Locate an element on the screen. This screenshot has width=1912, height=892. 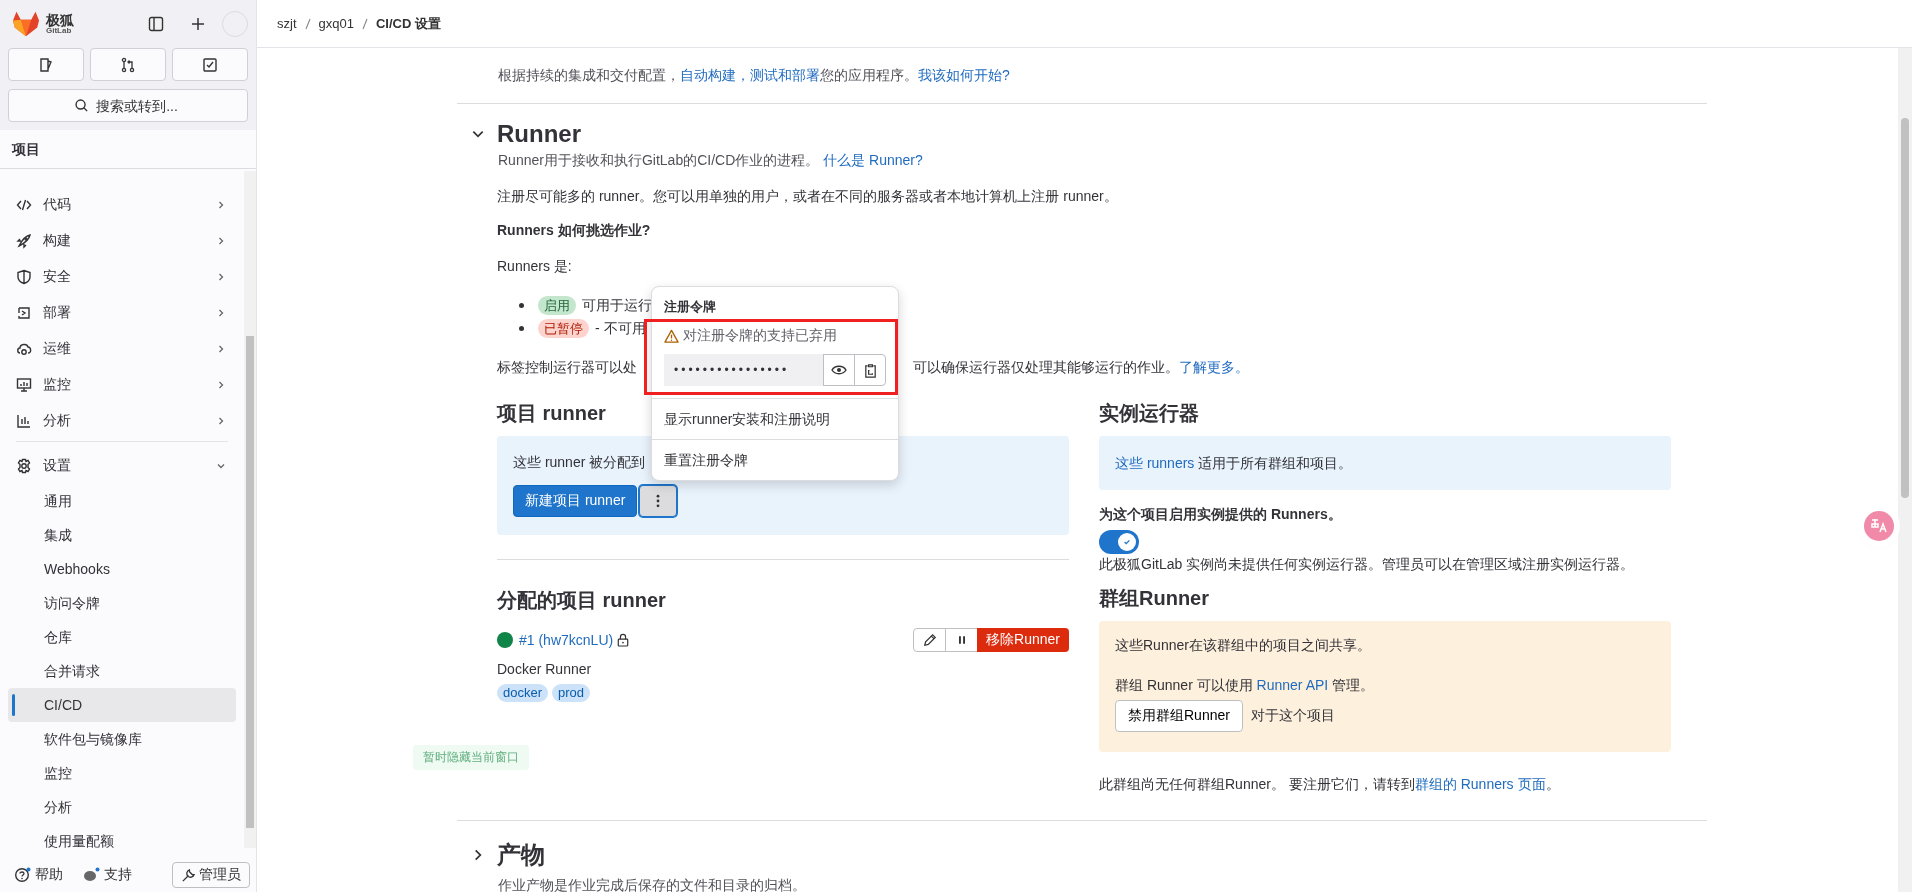
sidebar-subitem: 仓库 is located at coordinates (122, 637).